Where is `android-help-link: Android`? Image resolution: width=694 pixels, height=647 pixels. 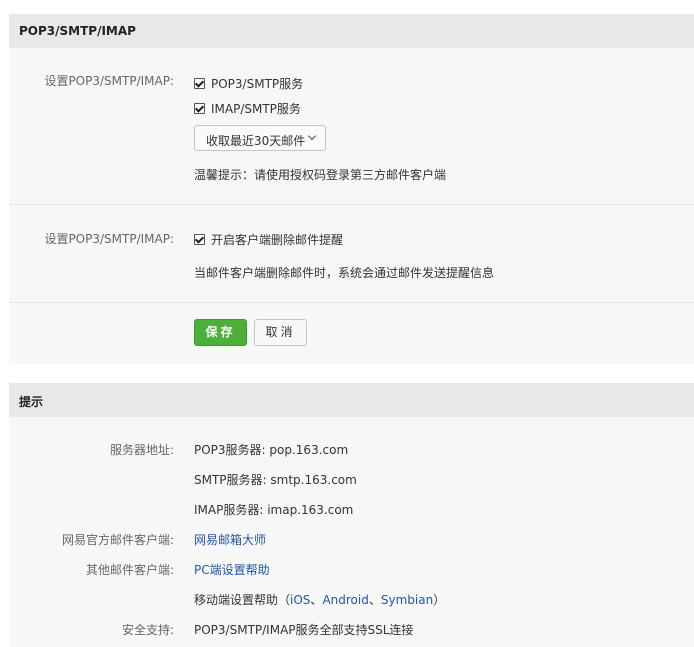
android-help-link: Android is located at coordinates (345, 600).